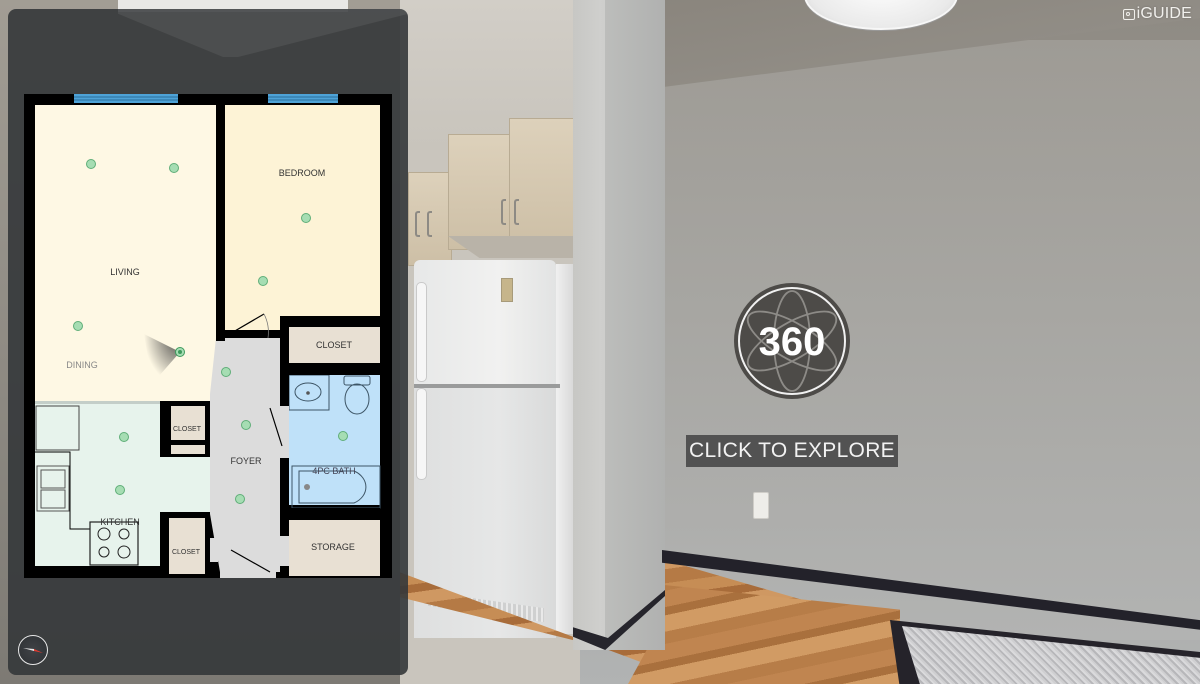 The width and height of the screenshot is (1200, 684). Describe the element at coordinates (1164, 13) in the screenshot. I see `brand-label: iGUIDE` at that location.